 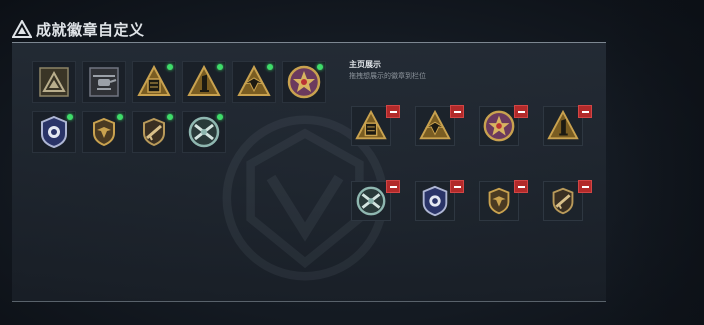 I want to click on triangle-mountain-badge-icon, so click(x=54, y=82).